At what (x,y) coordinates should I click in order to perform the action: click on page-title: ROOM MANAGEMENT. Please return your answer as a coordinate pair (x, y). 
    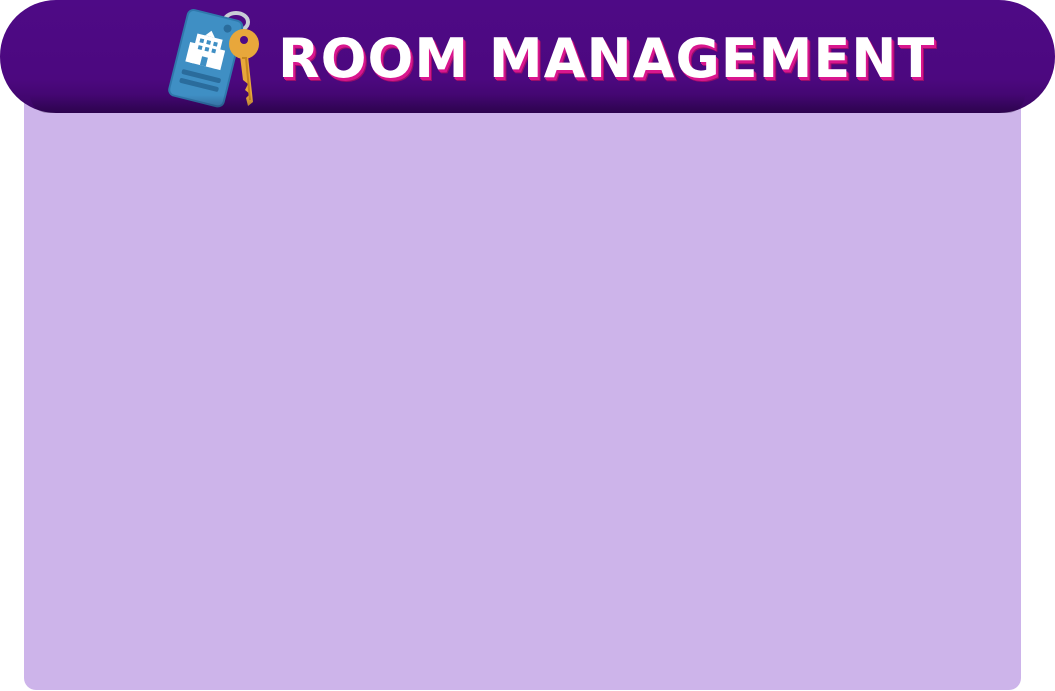
    Looking at the image, I should click on (607, 58).